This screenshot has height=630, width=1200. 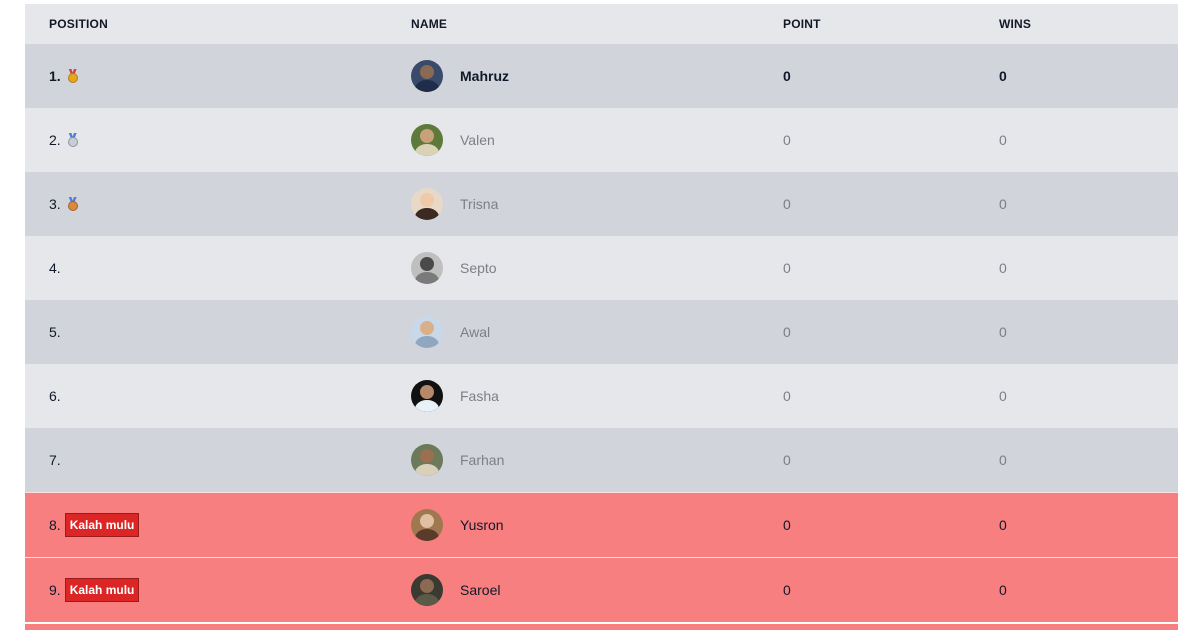 I want to click on table-row: 5. Awal 0 0, so click(x=601, y=332).